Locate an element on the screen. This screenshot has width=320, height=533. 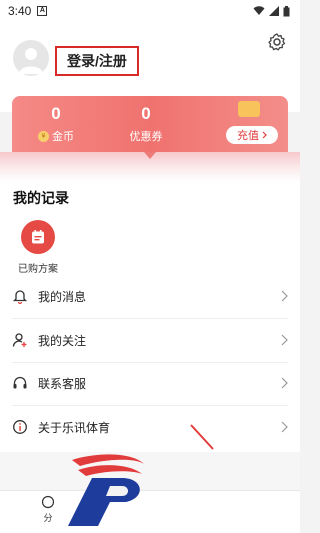
menu-label: 我的关注 is located at coordinates (62, 340).